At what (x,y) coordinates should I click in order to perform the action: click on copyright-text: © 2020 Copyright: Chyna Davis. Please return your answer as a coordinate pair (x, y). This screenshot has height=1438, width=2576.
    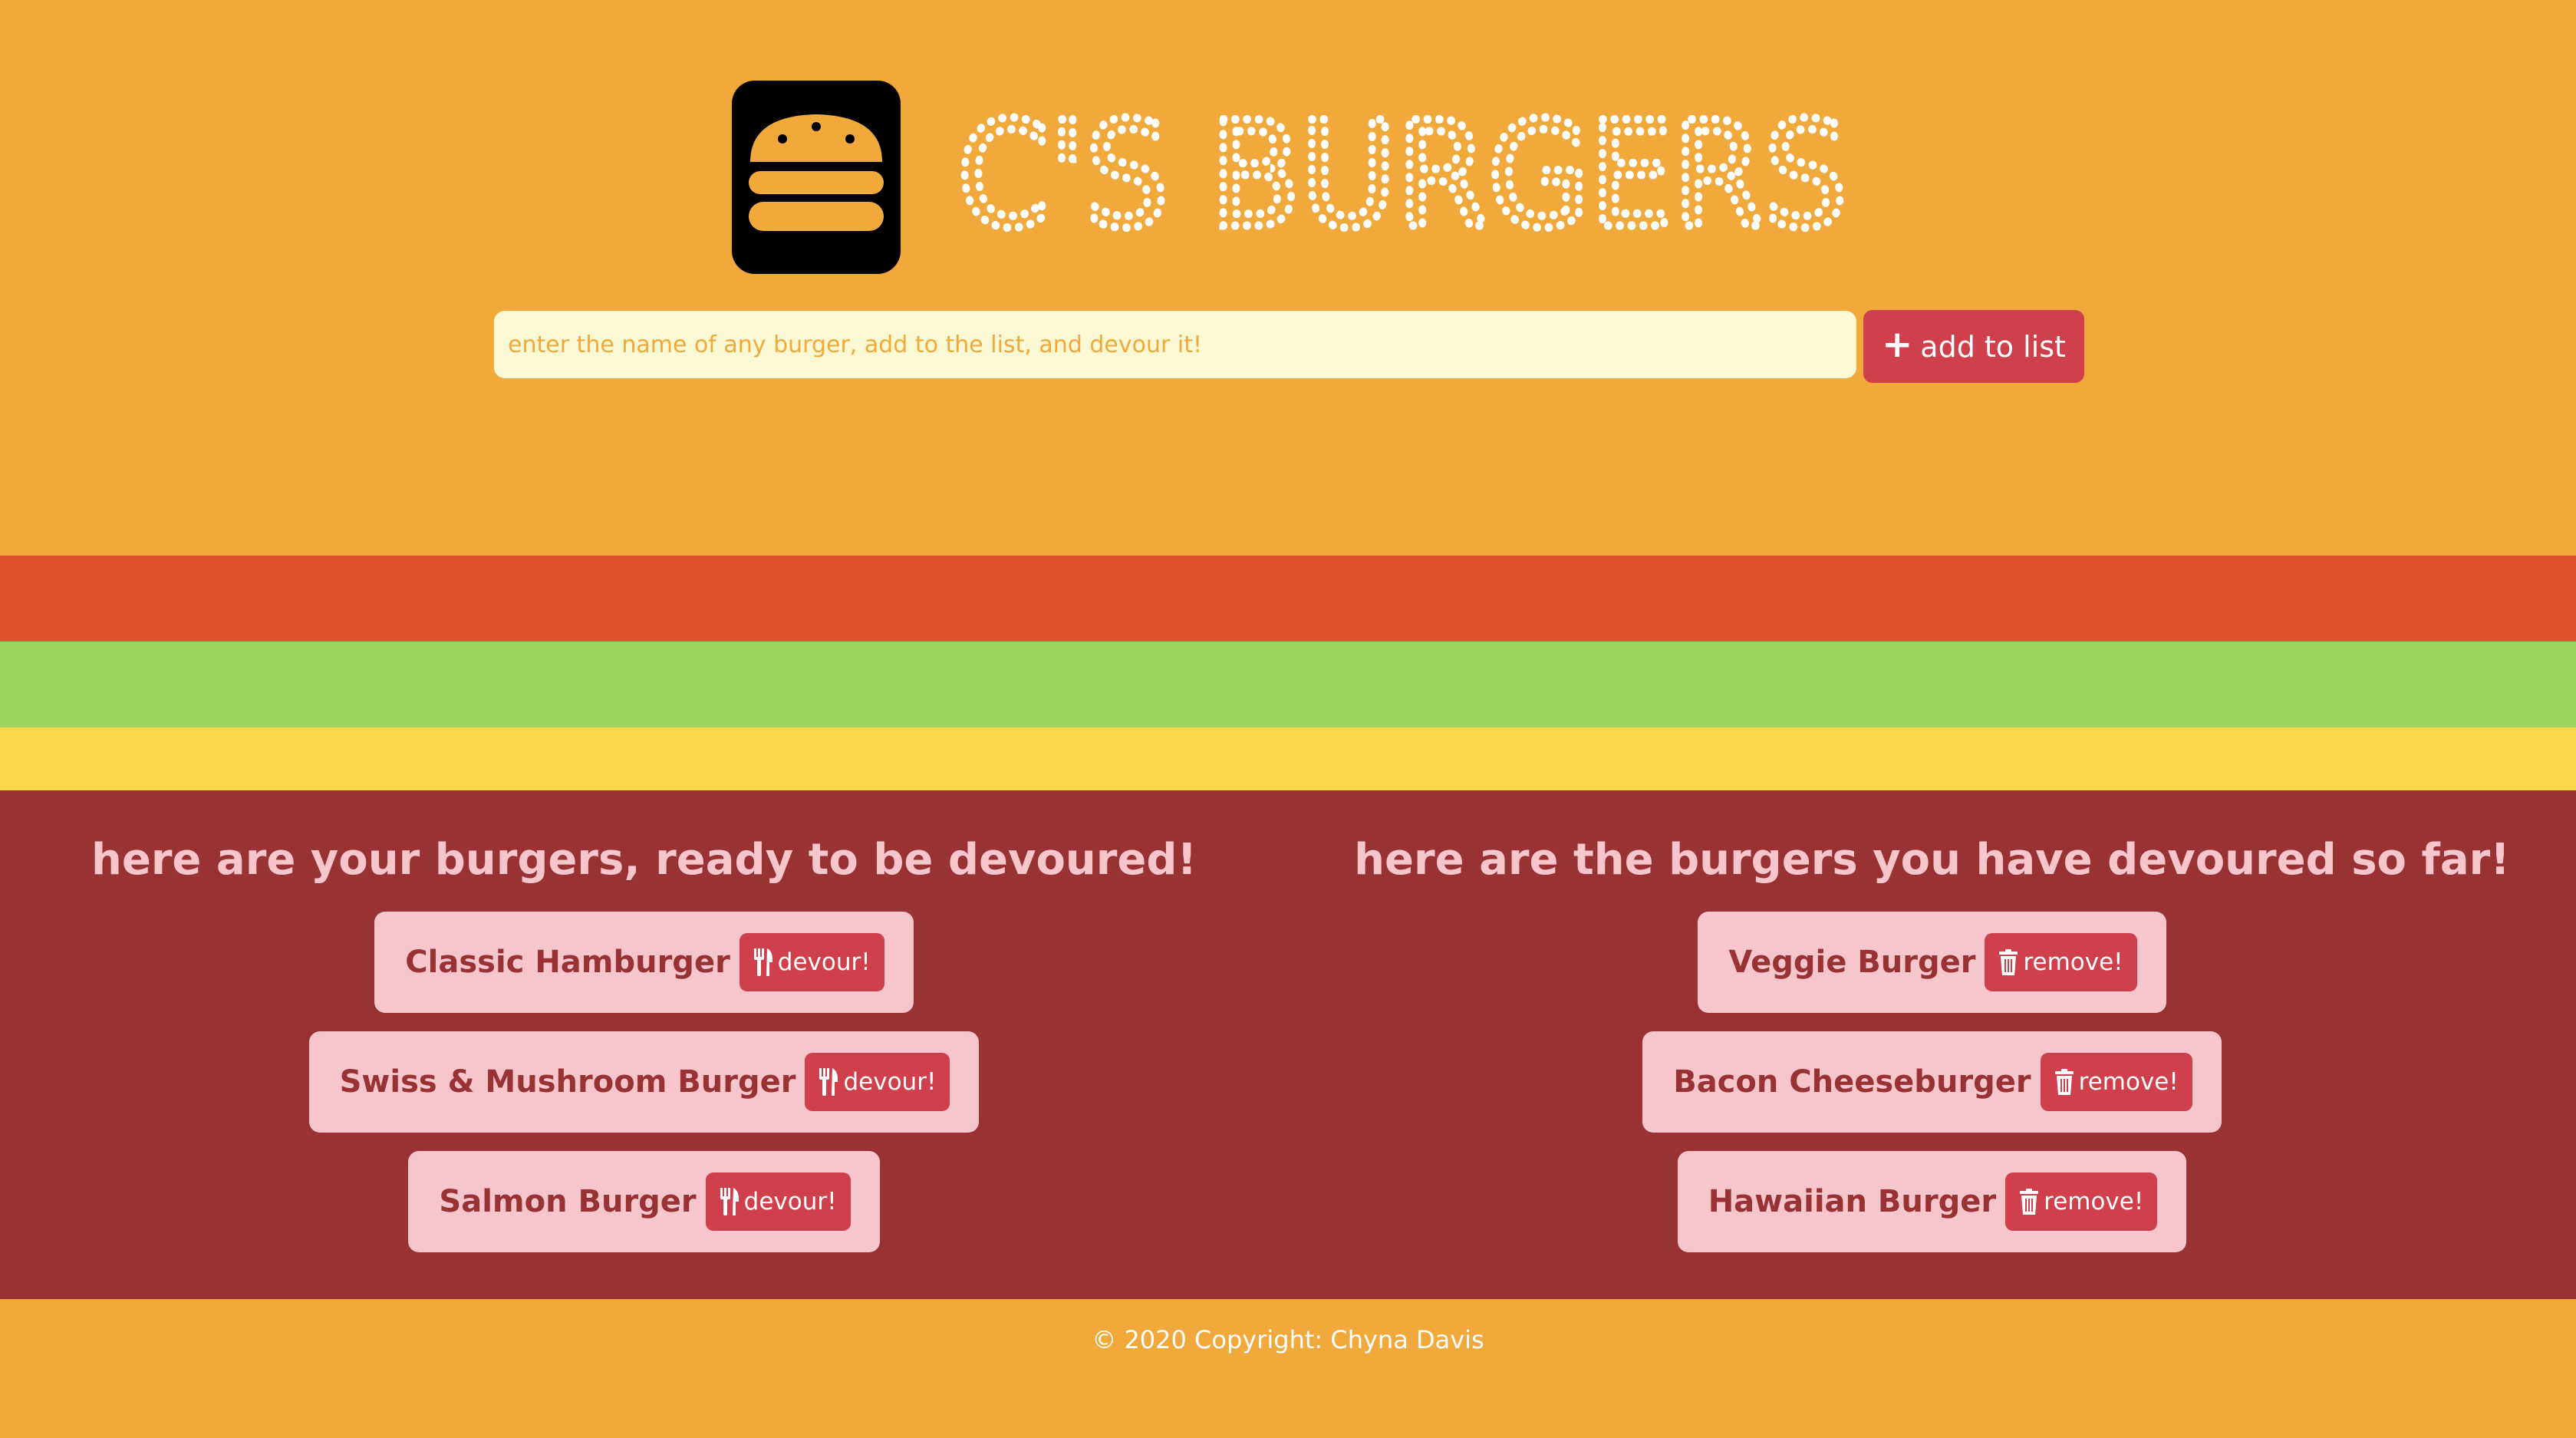
    Looking at the image, I should click on (1288, 1339).